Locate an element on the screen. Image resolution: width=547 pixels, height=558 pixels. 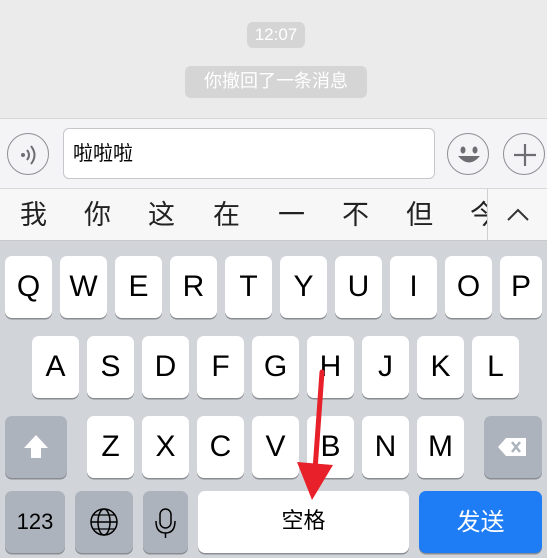
voice-icon is located at coordinates (28, 155).